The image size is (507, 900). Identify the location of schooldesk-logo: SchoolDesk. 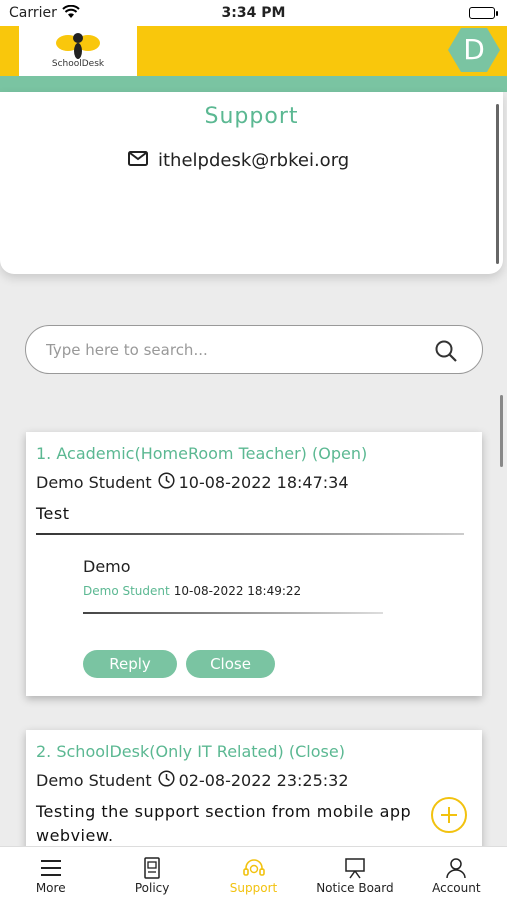
(78, 51).